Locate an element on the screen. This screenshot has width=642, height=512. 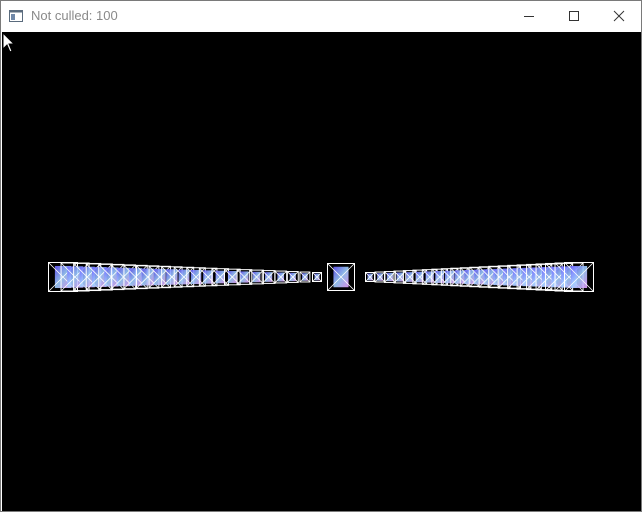
maximize-button is located at coordinates (573, 16).